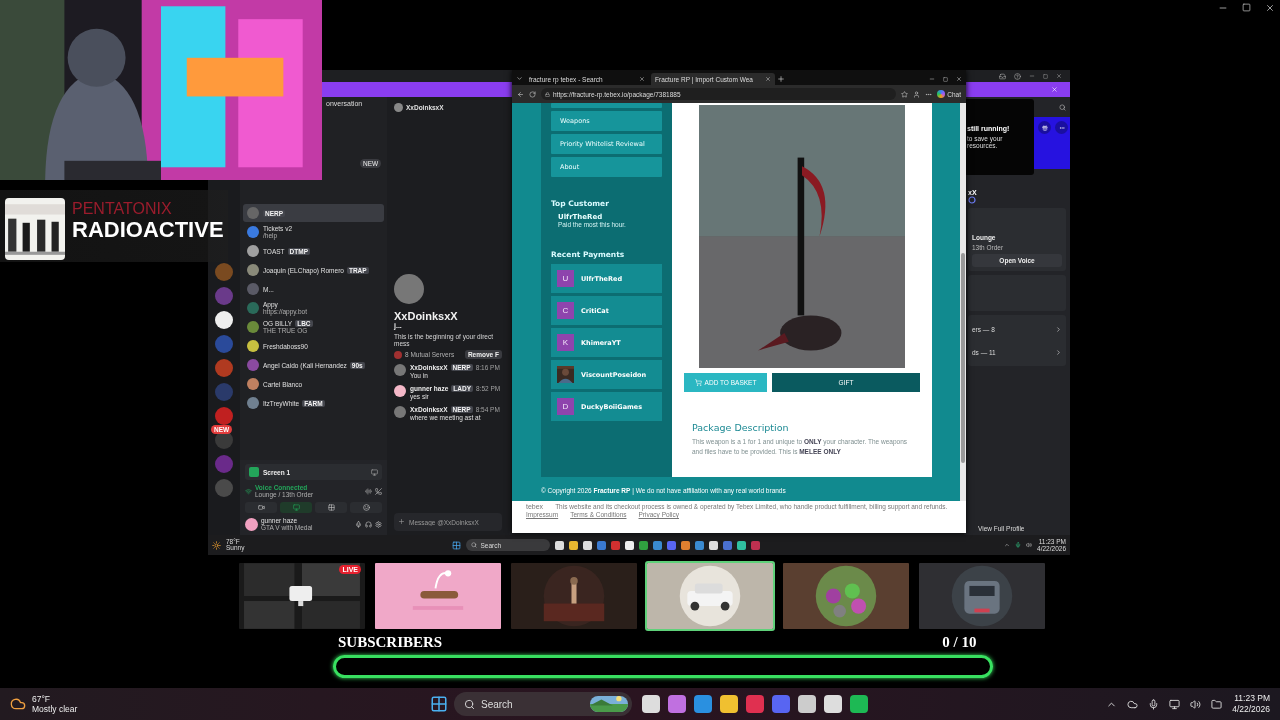 The image size is (1280, 720). What do you see at coordinates (565, 342) in the screenshot?
I see `initial-avatar: K` at bounding box center [565, 342].